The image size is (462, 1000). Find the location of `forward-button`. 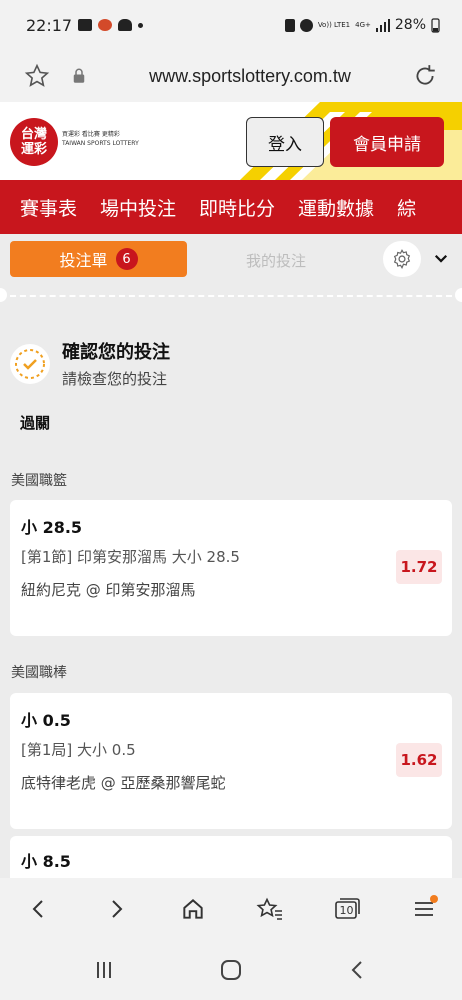

forward-button is located at coordinates (116, 909).